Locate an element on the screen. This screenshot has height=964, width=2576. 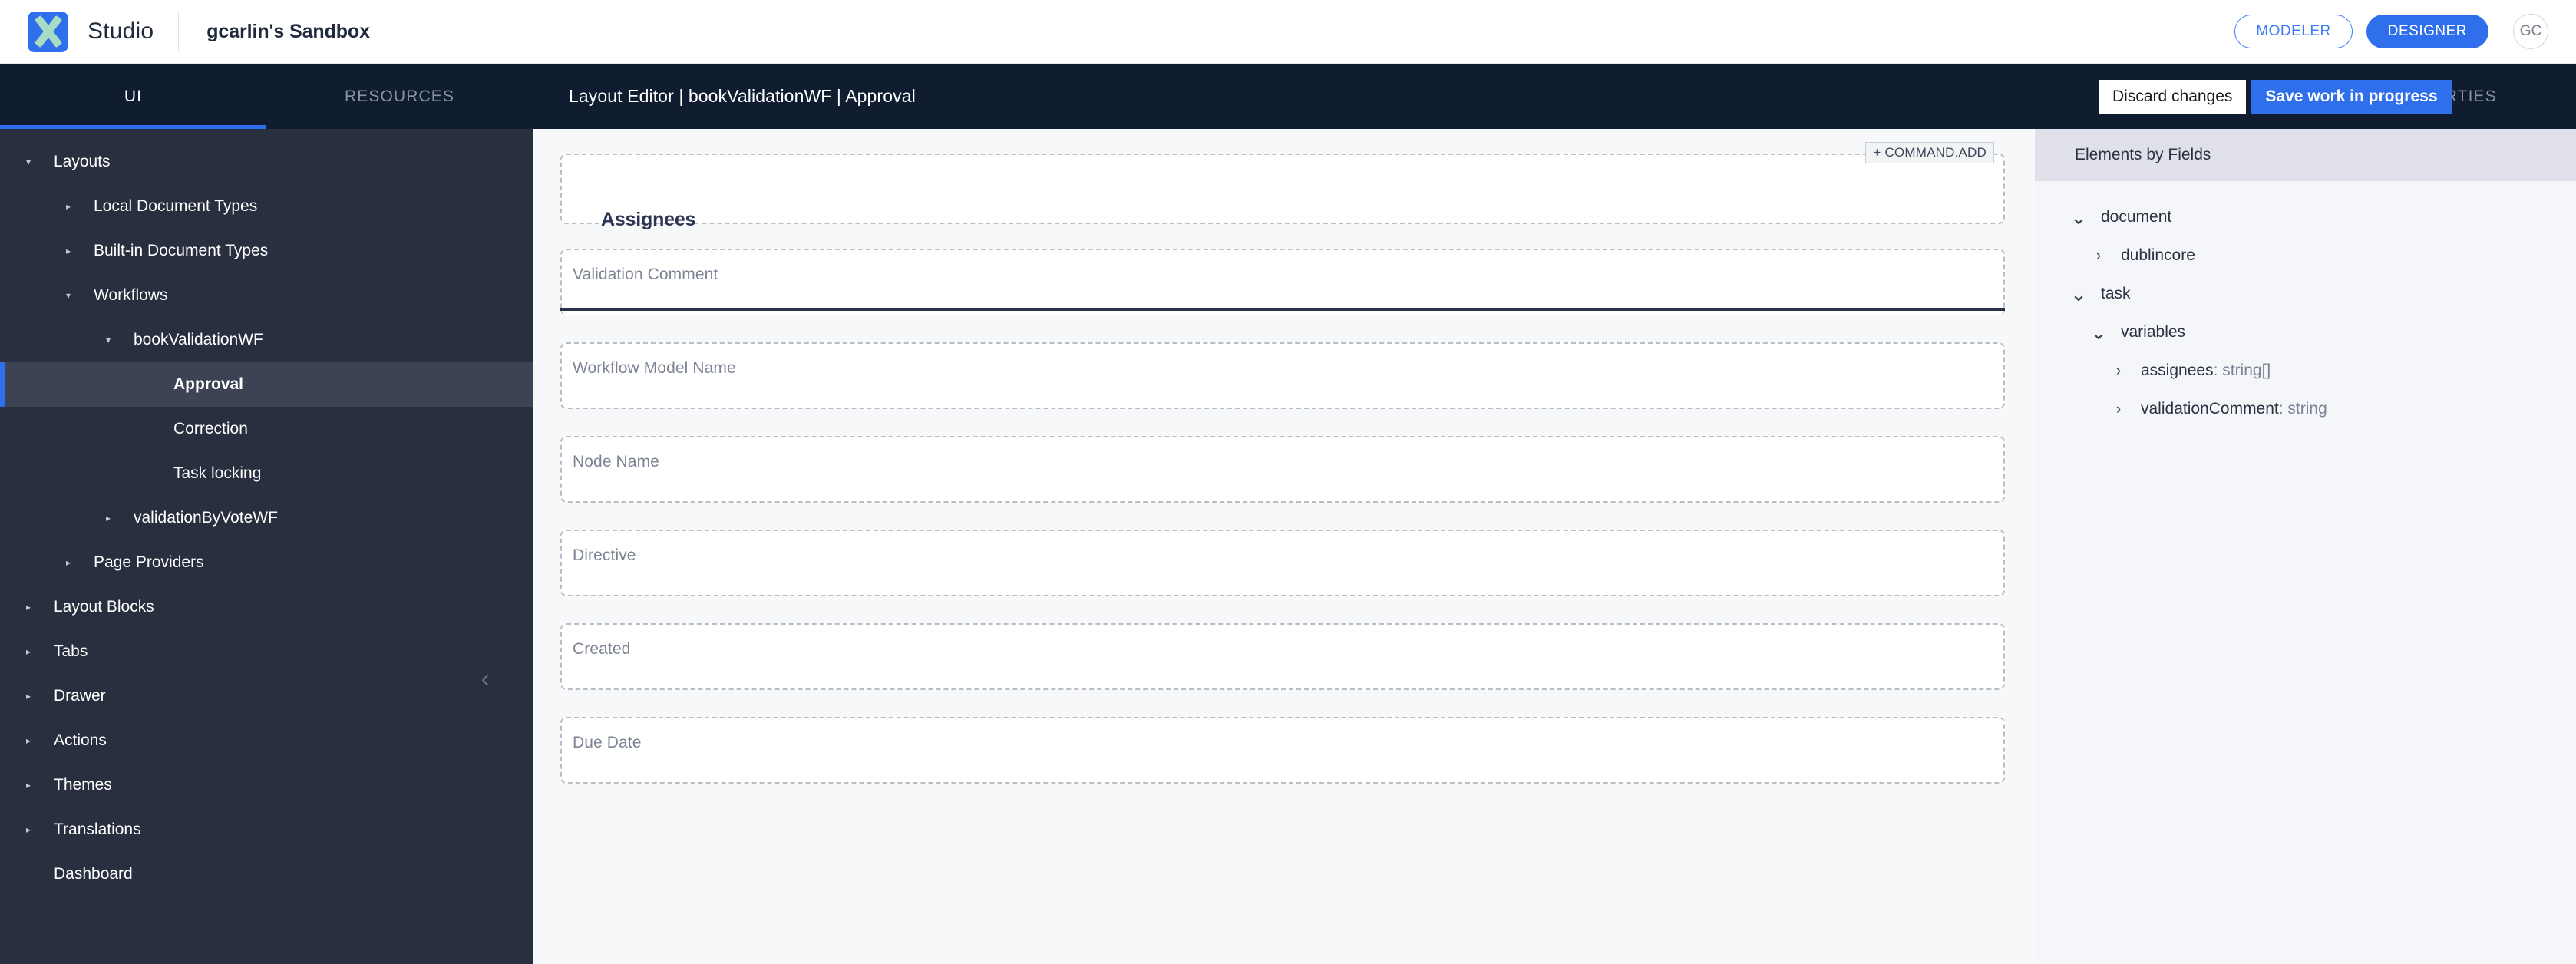
sidebar-item-dashboard: Dashboard is located at coordinates (266, 874).